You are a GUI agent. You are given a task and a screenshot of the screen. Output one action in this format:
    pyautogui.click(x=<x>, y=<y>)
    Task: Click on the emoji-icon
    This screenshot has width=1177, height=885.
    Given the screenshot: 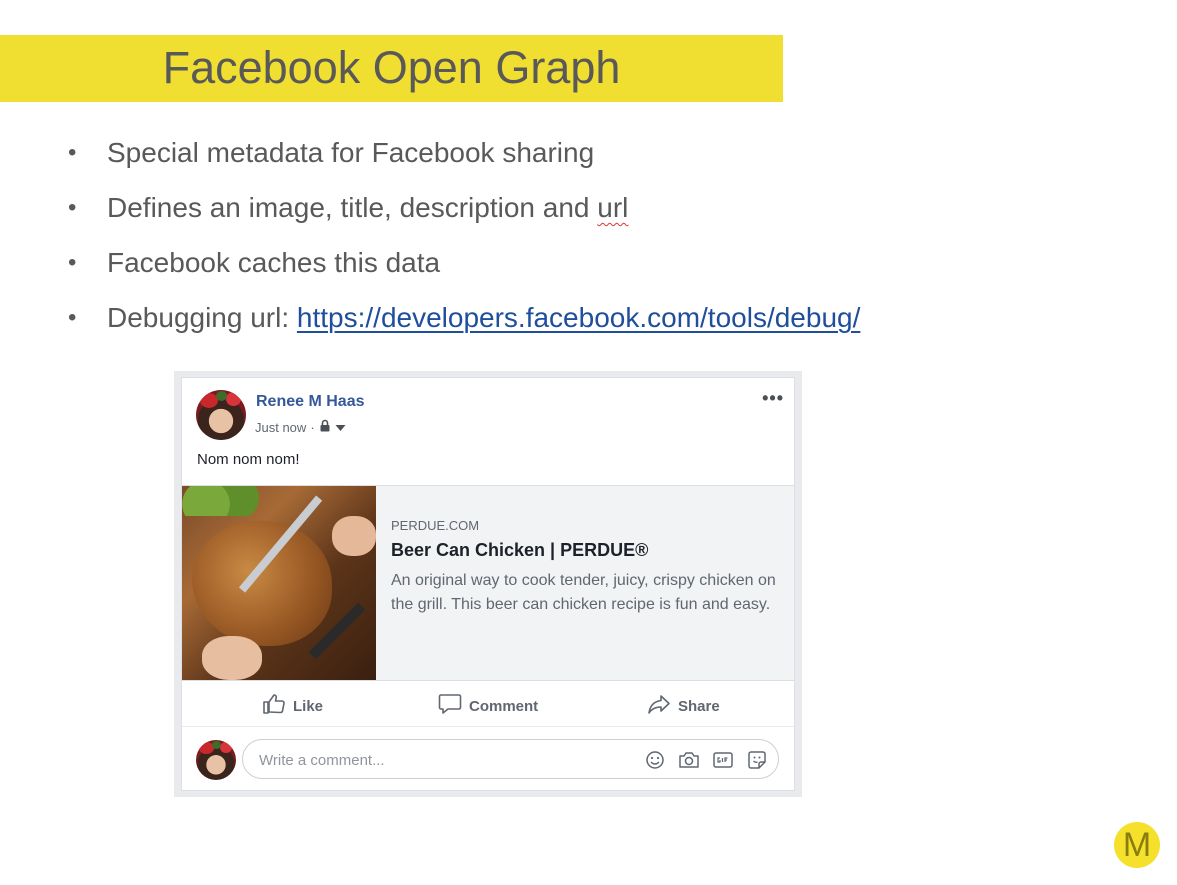 What is the action you would take?
    pyautogui.click(x=655, y=760)
    